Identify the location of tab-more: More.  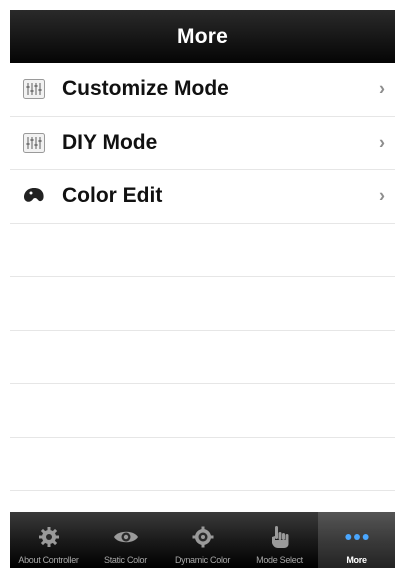
(356, 540).